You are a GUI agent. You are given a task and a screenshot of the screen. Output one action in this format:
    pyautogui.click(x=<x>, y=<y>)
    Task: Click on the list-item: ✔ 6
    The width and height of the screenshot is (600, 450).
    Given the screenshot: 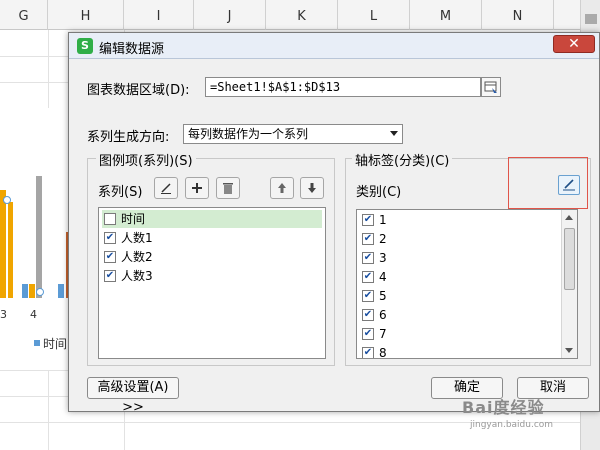 What is the action you would take?
    pyautogui.click(x=460, y=315)
    